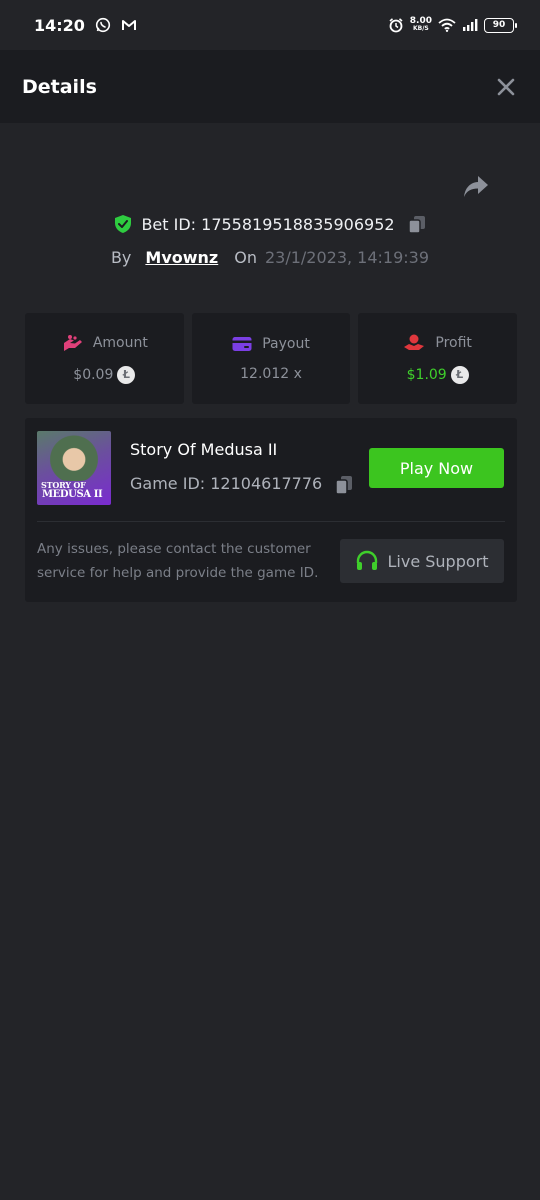 This screenshot has height=1200, width=540. What do you see at coordinates (414, 342) in the screenshot?
I see `profit-icon` at bounding box center [414, 342].